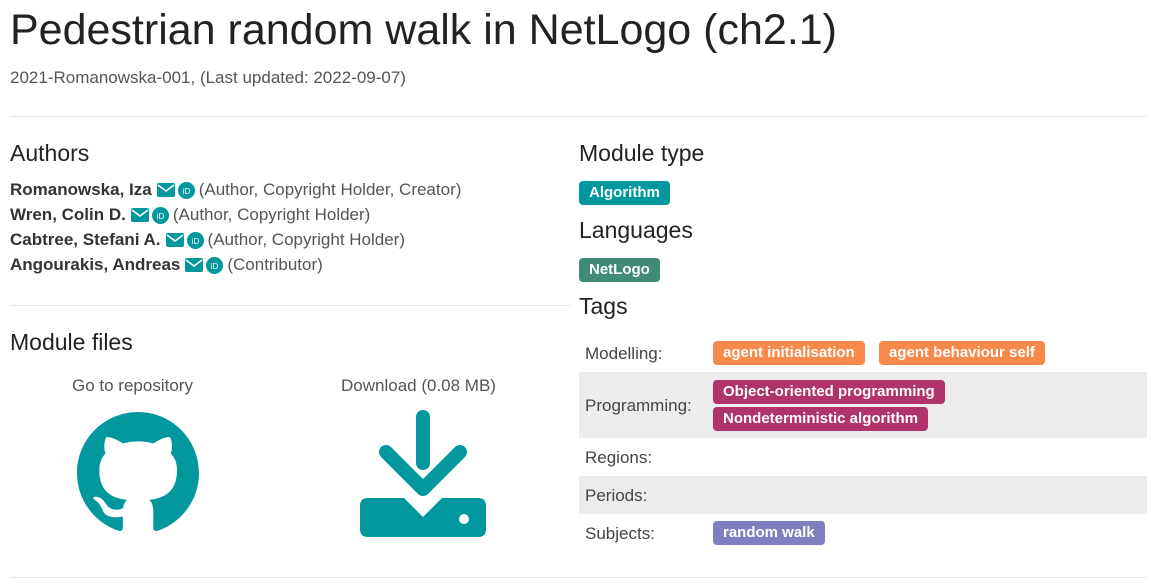 The width and height of the screenshot is (1151, 586). I want to click on author-name: Romanowska, Iza, so click(81, 190).